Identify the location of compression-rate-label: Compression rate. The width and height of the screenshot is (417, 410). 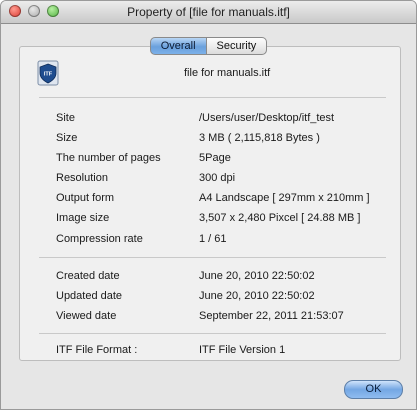
(99, 239).